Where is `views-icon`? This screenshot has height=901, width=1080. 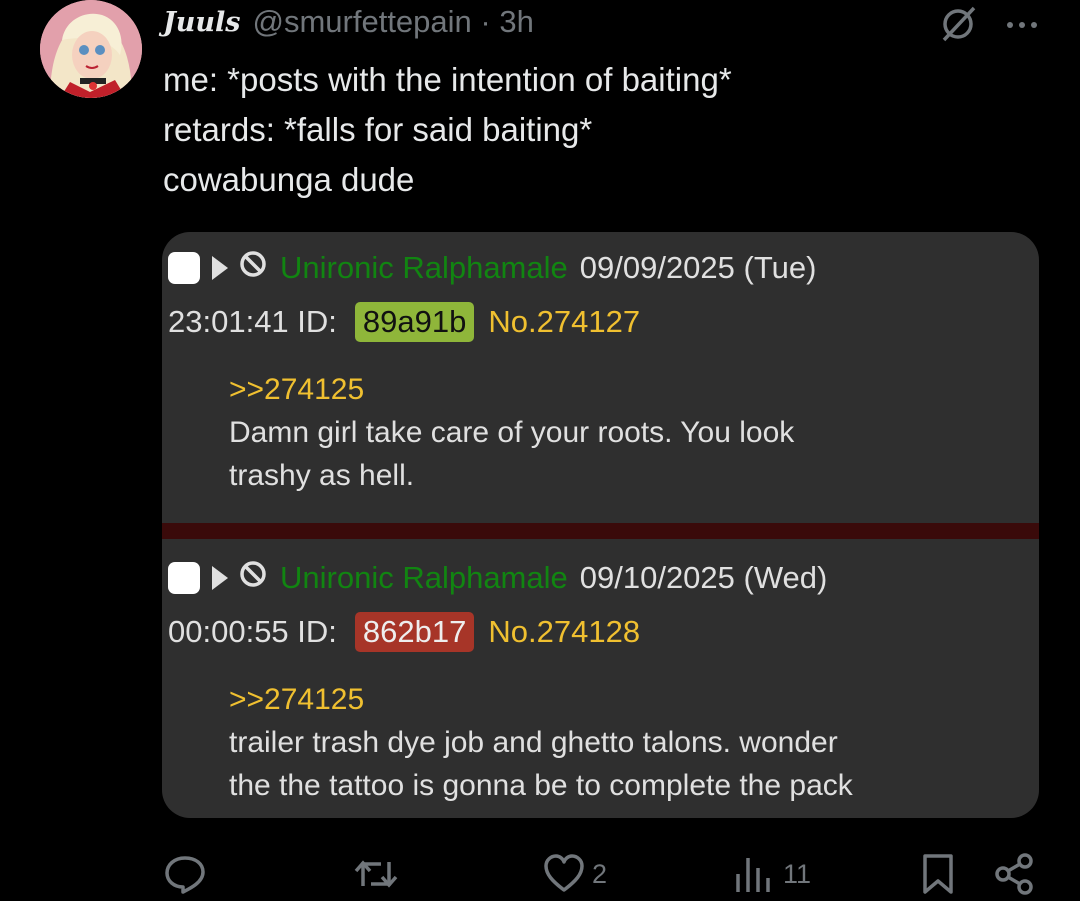 views-icon is located at coordinates (753, 874).